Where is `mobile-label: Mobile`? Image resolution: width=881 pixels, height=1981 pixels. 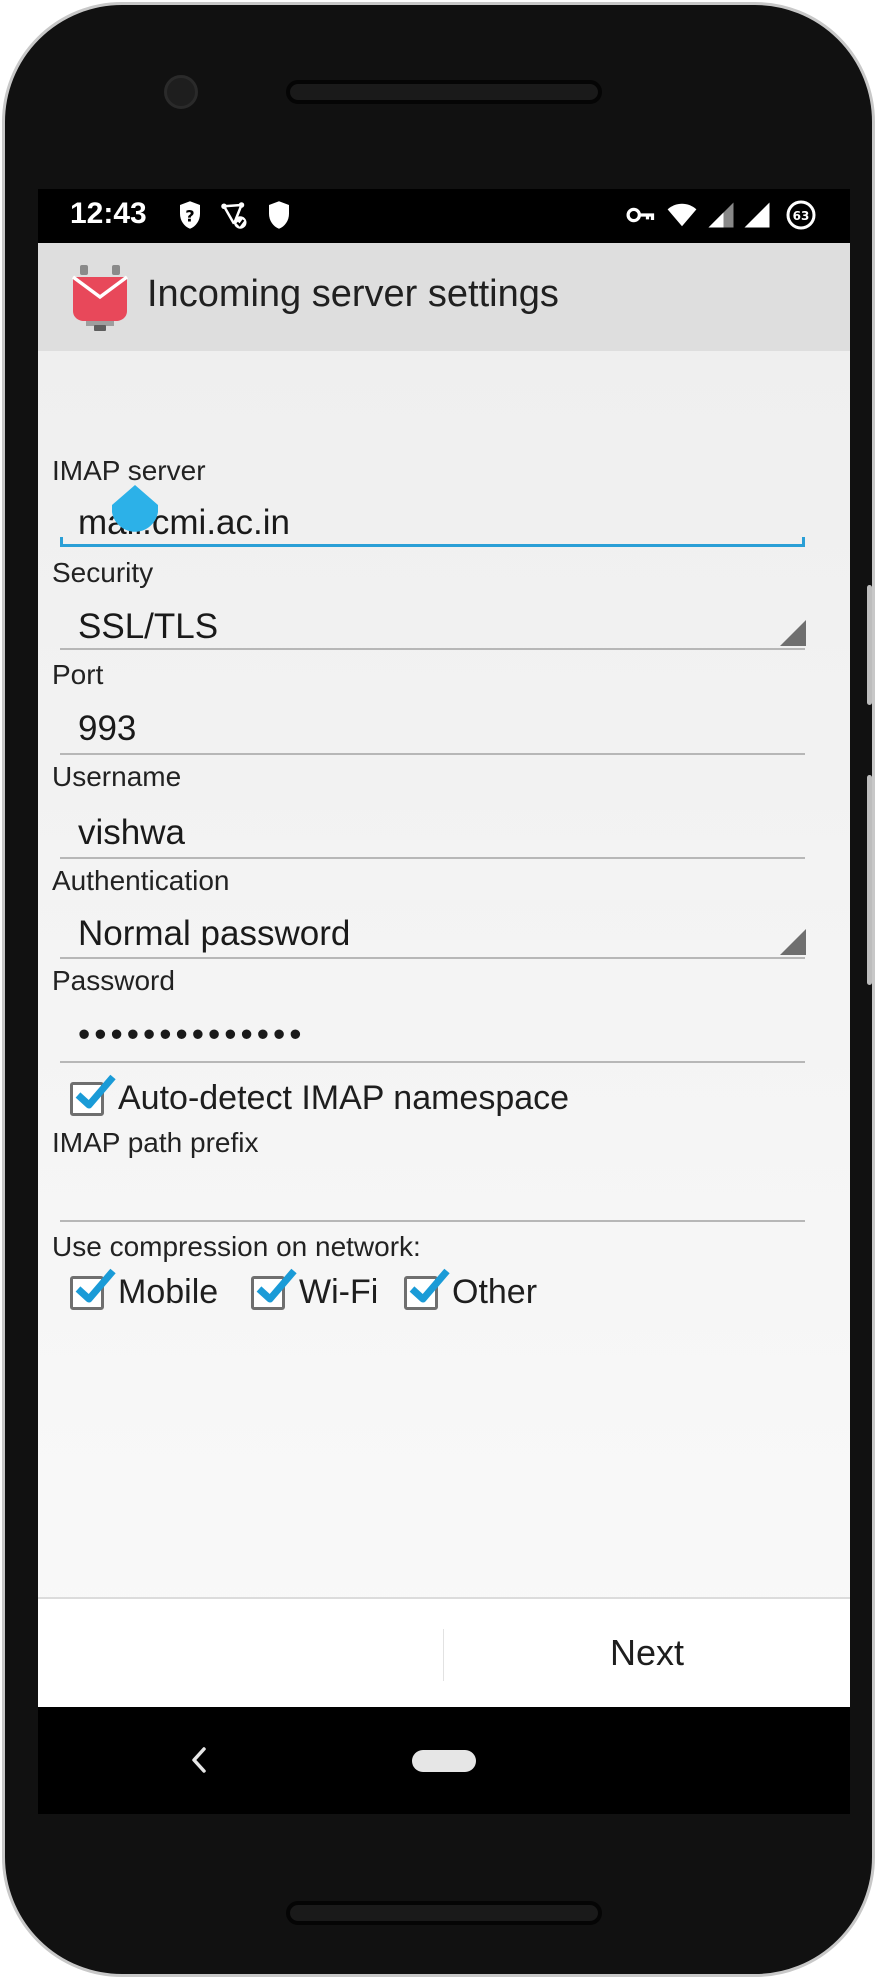
mobile-label: Mobile is located at coordinates (168, 1292).